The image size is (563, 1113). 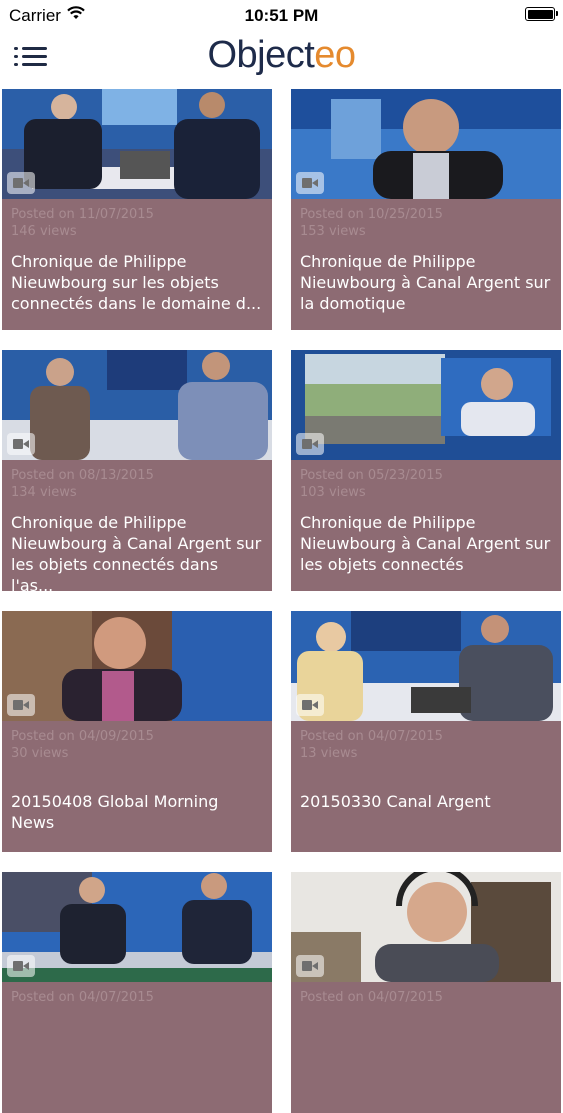 I want to click on video-meta: Posted on 05/23/2015 103 views, so click(x=371, y=484).